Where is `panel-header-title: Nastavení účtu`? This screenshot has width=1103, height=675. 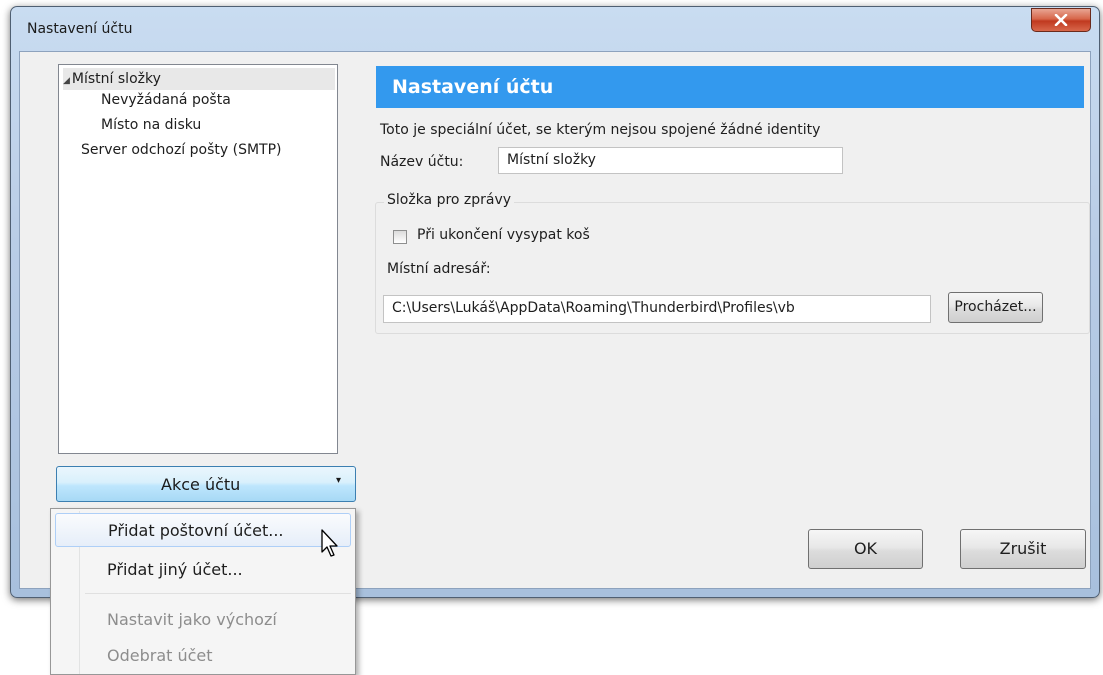
panel-header-title: Nastavení účtu is located at coordinates (473, 87).